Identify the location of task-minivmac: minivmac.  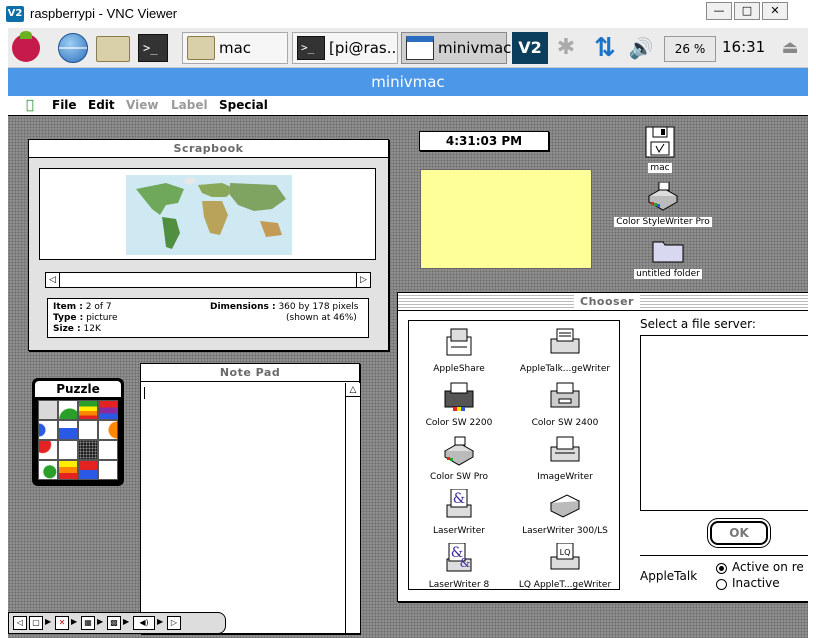
(456, 48).